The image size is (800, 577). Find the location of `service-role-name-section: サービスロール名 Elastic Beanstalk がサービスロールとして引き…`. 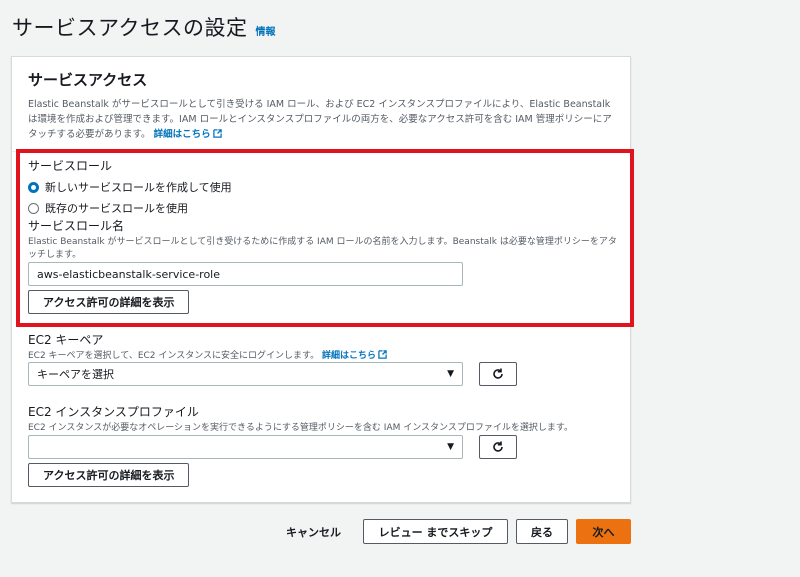

service-role-name-section: サービスロール名 Elastic Beanstalk がサービスロールとして引き… is located at coordinates (323, 239).